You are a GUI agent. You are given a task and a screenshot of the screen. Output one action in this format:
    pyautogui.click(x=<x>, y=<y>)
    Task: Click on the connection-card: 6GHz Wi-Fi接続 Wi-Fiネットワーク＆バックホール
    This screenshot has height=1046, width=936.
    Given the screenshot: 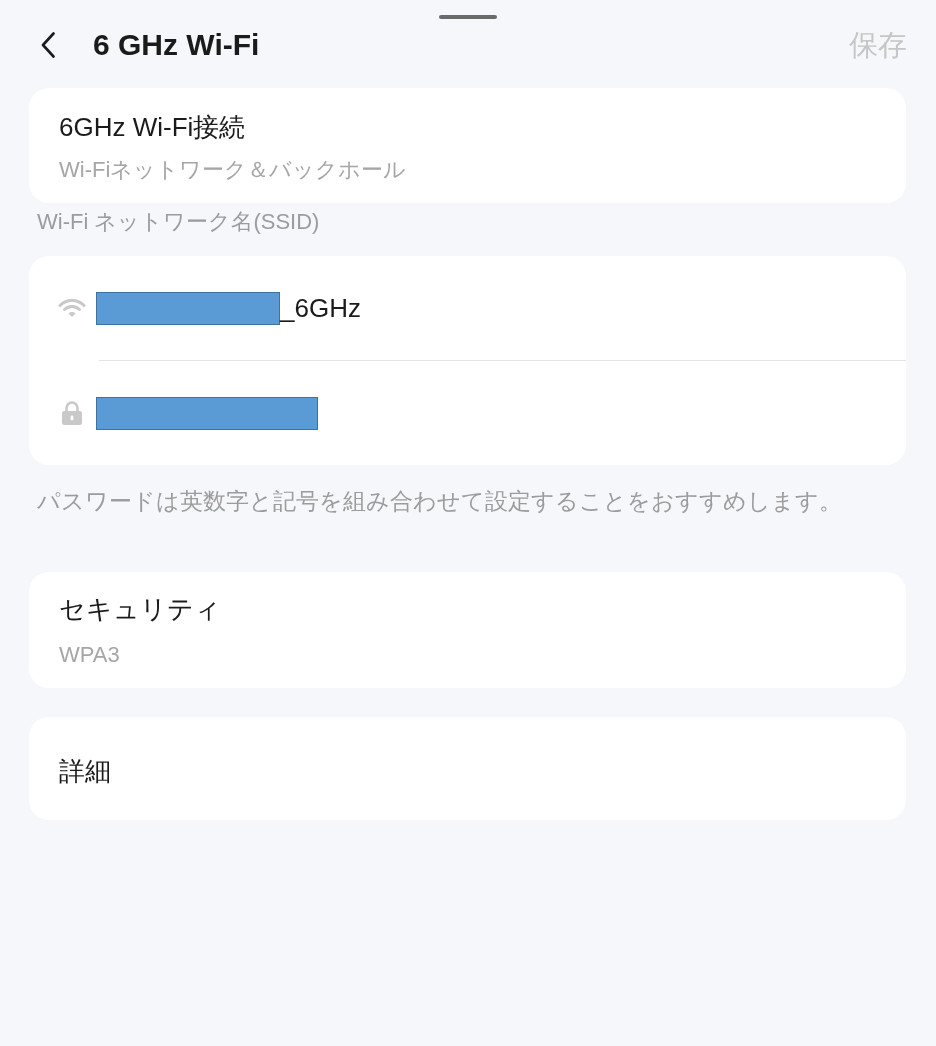 What is the action you would take?
    pyautogui.click(x=467, y=145)
    